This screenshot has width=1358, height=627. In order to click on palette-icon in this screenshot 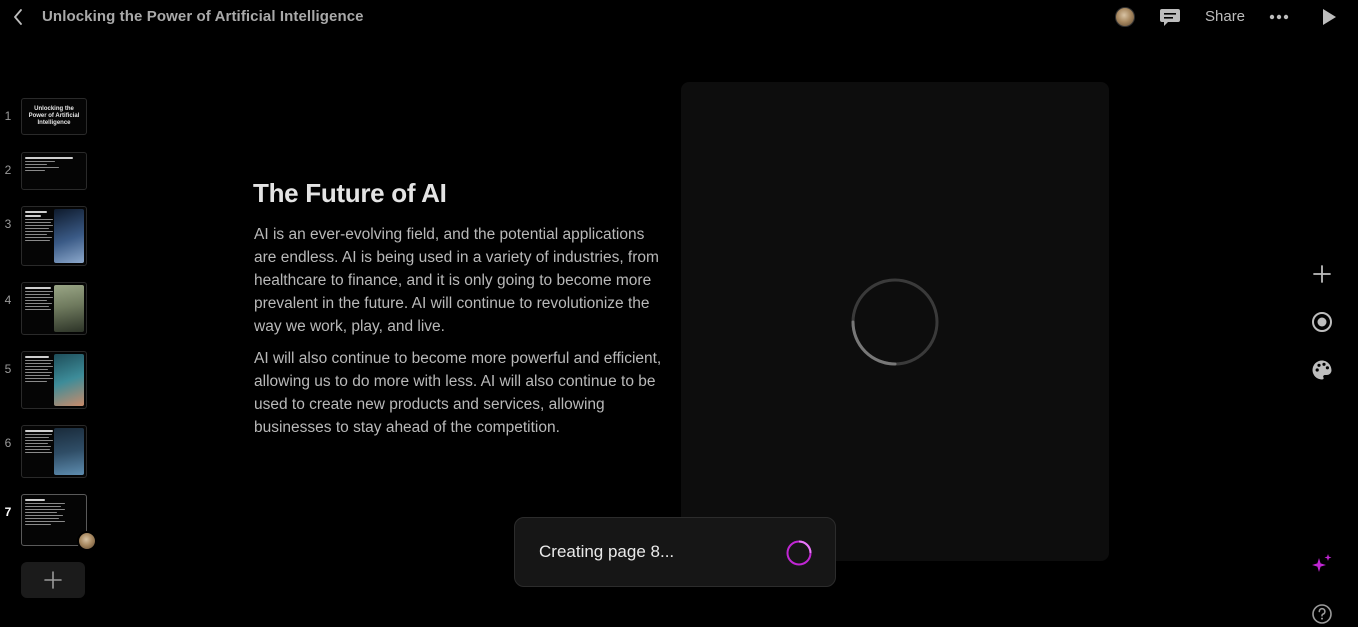, I will do `click(1322, 370)`.